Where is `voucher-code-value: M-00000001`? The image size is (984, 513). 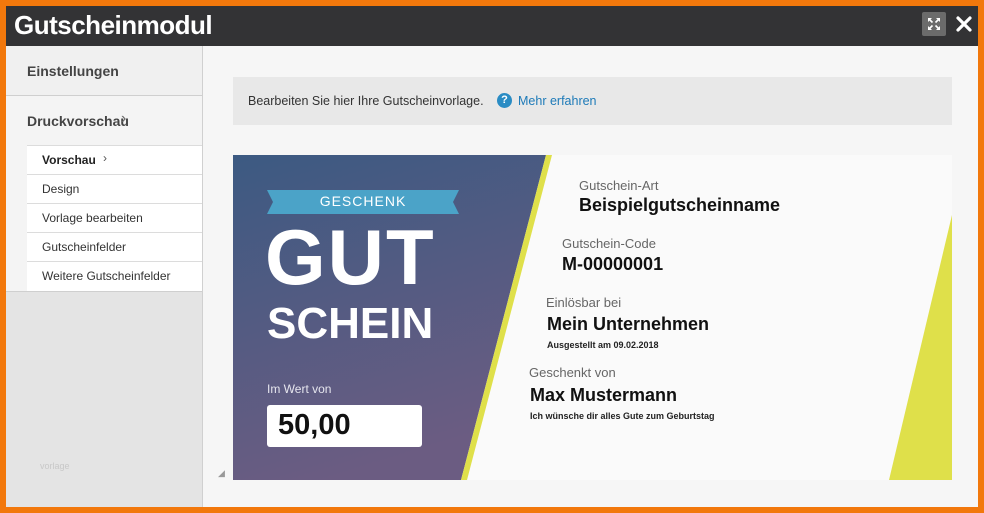 voucher-code-value: M-00000001 is located at coordinates (613, 264).